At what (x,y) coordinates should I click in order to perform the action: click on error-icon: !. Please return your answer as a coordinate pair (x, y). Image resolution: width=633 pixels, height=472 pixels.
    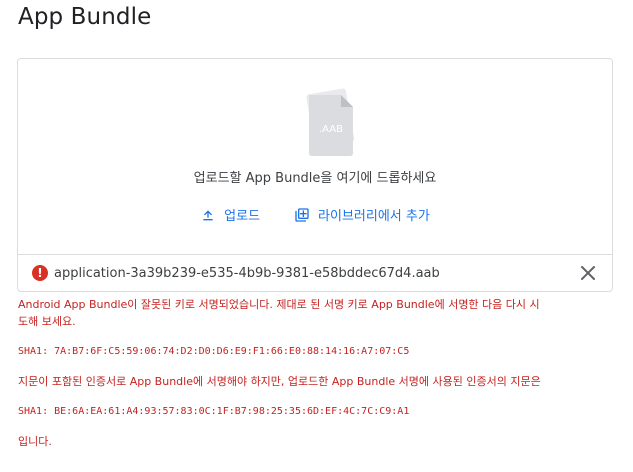
    Looking at the image, I should click on (40, 273).